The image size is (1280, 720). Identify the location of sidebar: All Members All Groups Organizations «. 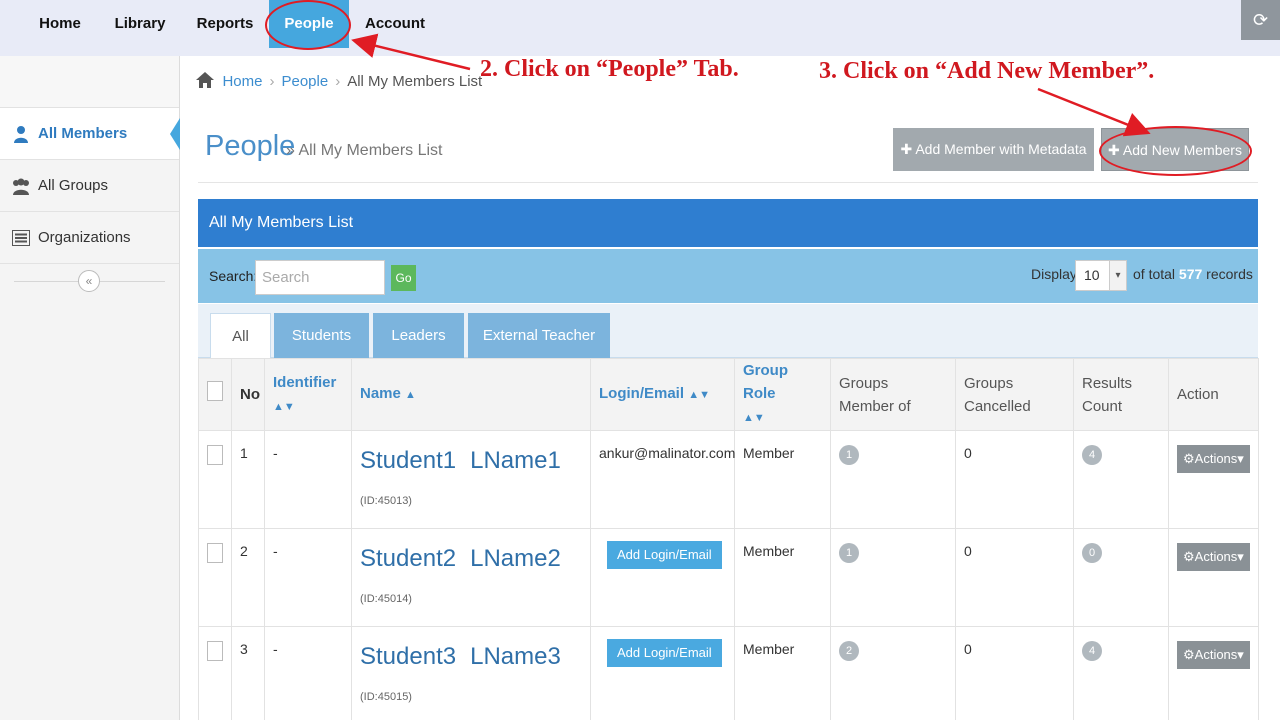
(90, 388).